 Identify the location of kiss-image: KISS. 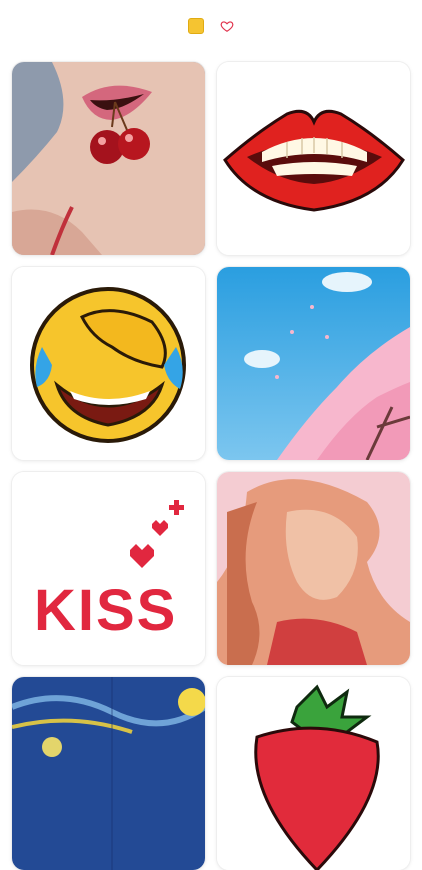
(108, 568).